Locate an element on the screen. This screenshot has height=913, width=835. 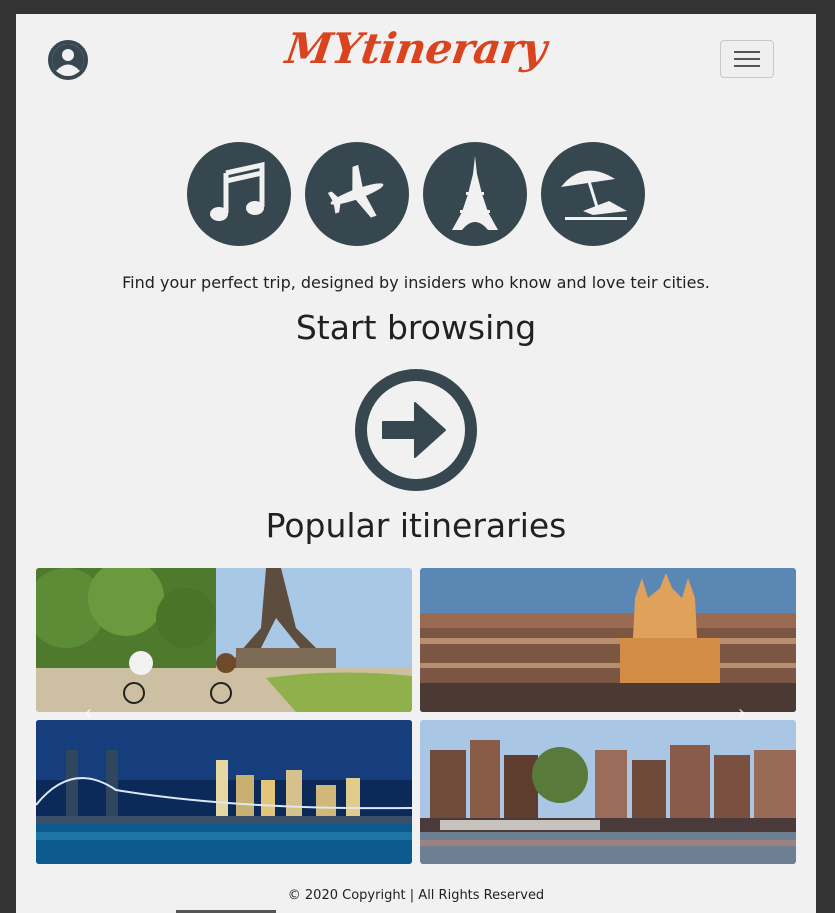
popular-itineraries-heading: Popular itineraries is located at coordinates (416, 525).